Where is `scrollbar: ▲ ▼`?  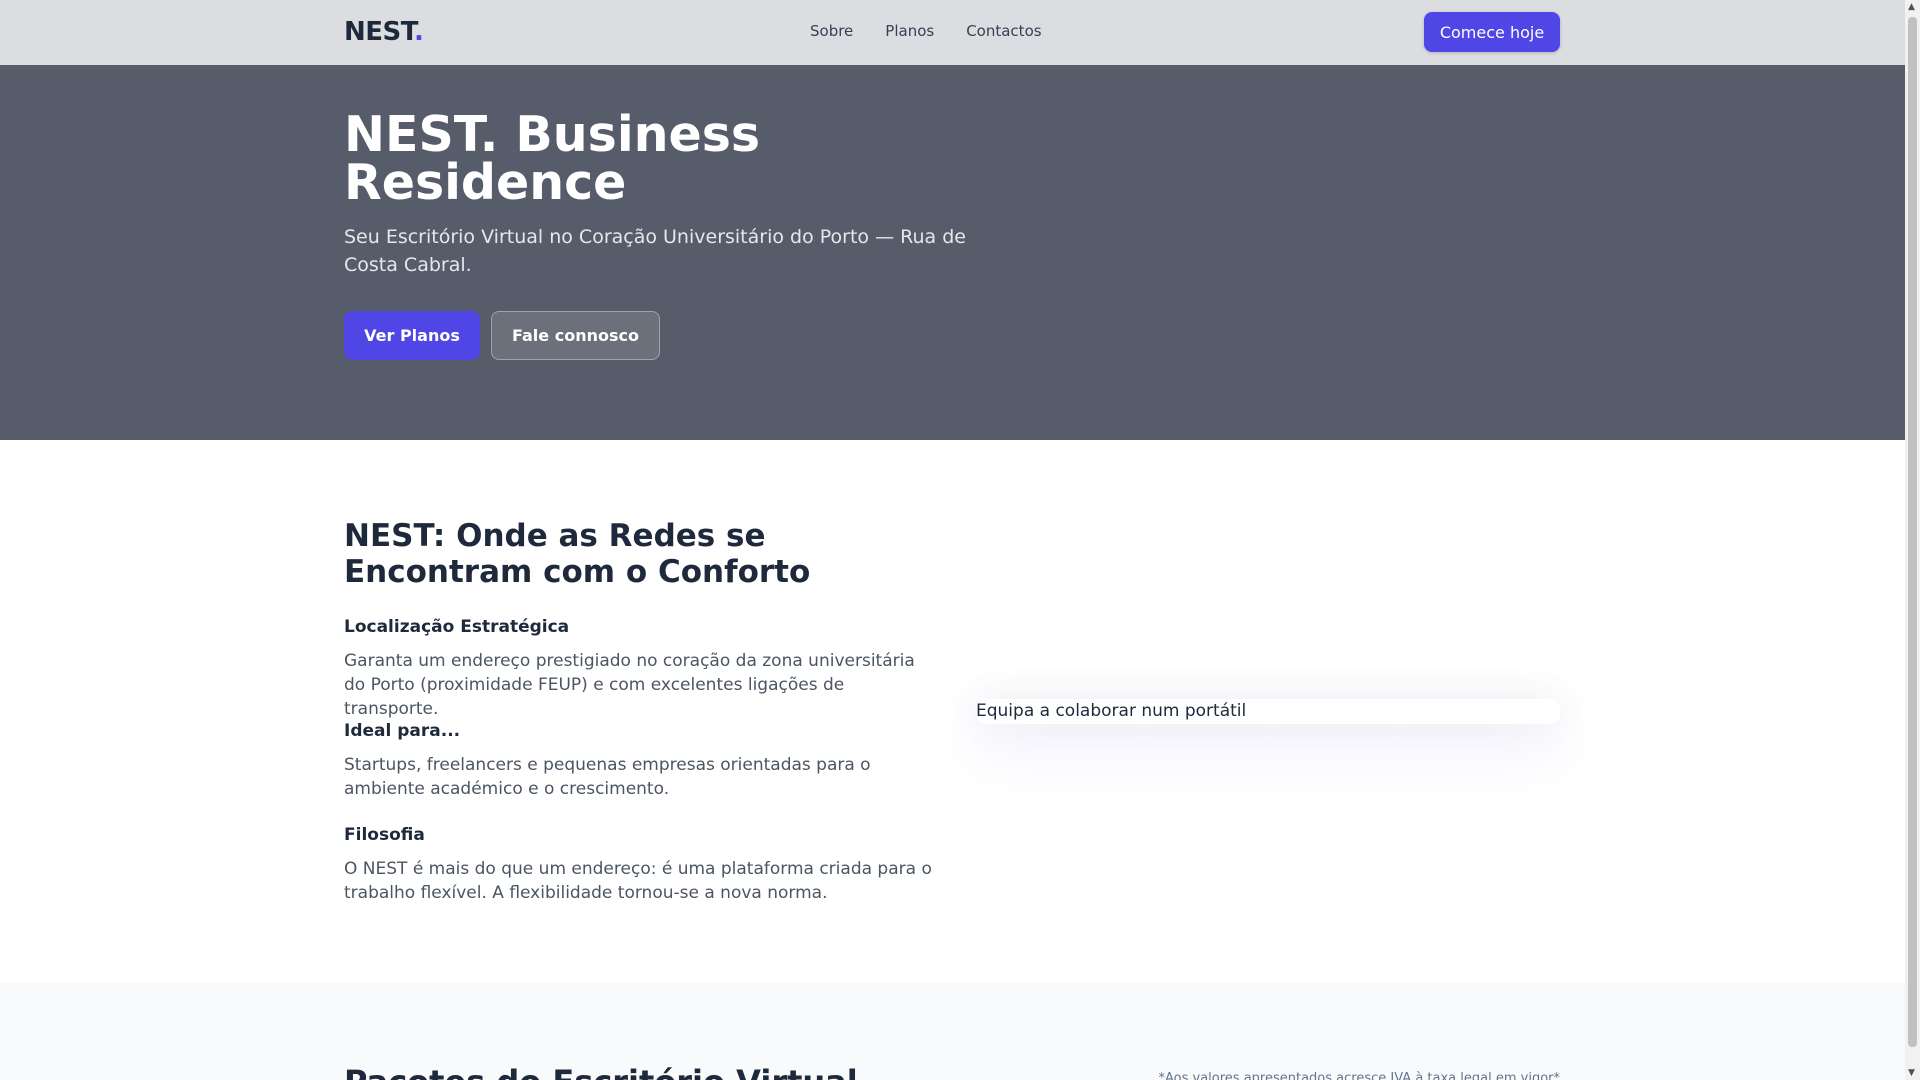 scrollbar: ▲ ▼ is located at coordinates (1912, 540).